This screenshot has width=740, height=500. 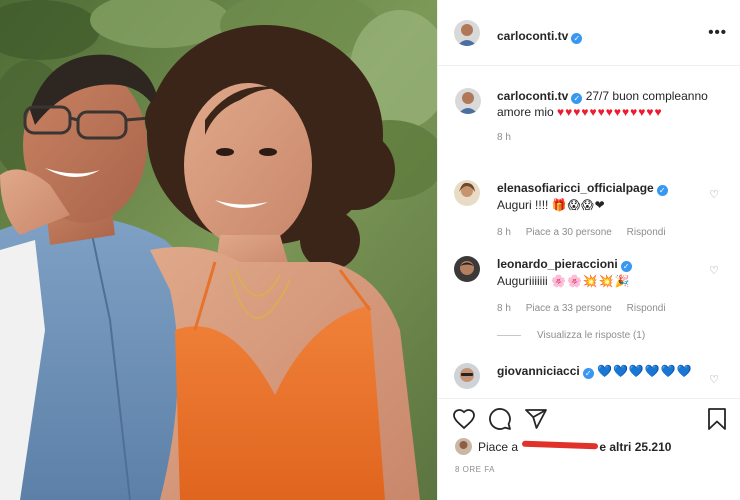 I want to click on bookmark-svg, so click(x=717, y=419).